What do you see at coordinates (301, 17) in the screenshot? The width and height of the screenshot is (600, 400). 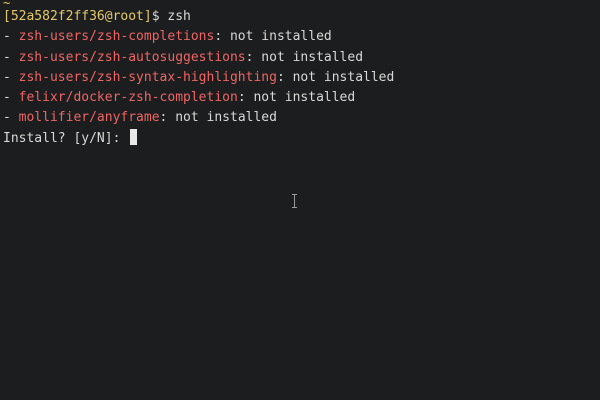 I see `prompt-line: [52a582f2ff36@root]$ zsh` at bounding box center [301, 17].